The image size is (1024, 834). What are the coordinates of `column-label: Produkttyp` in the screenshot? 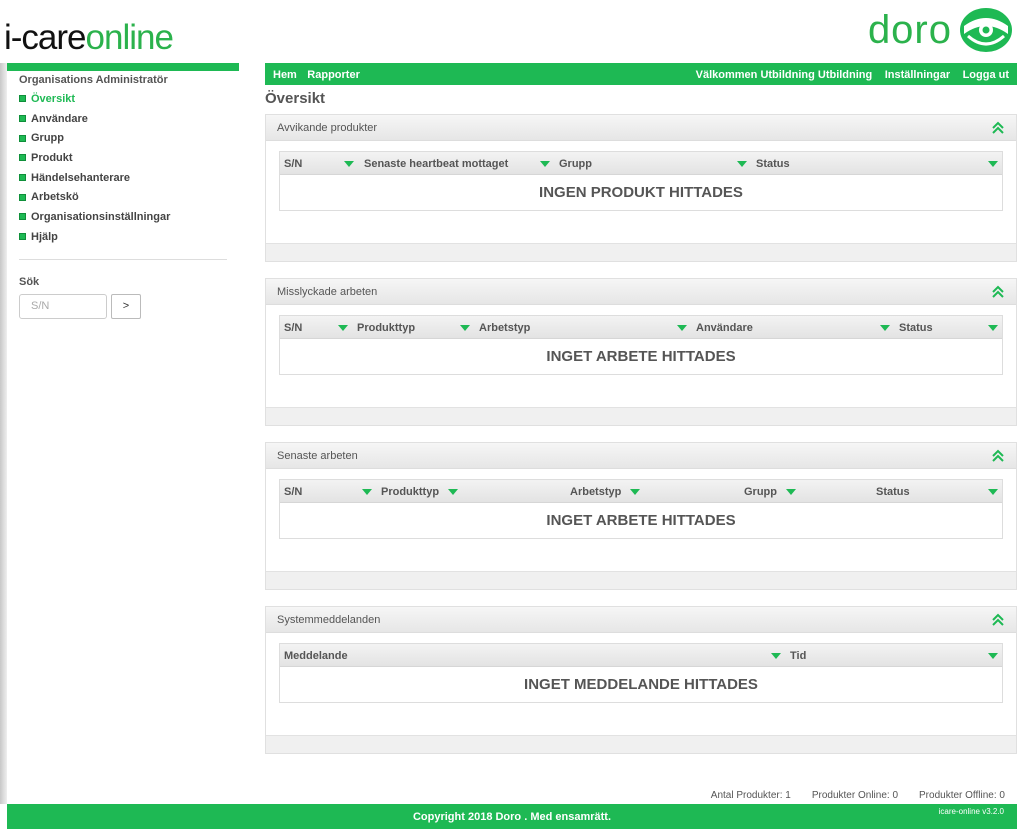 It's located at (386, 327).